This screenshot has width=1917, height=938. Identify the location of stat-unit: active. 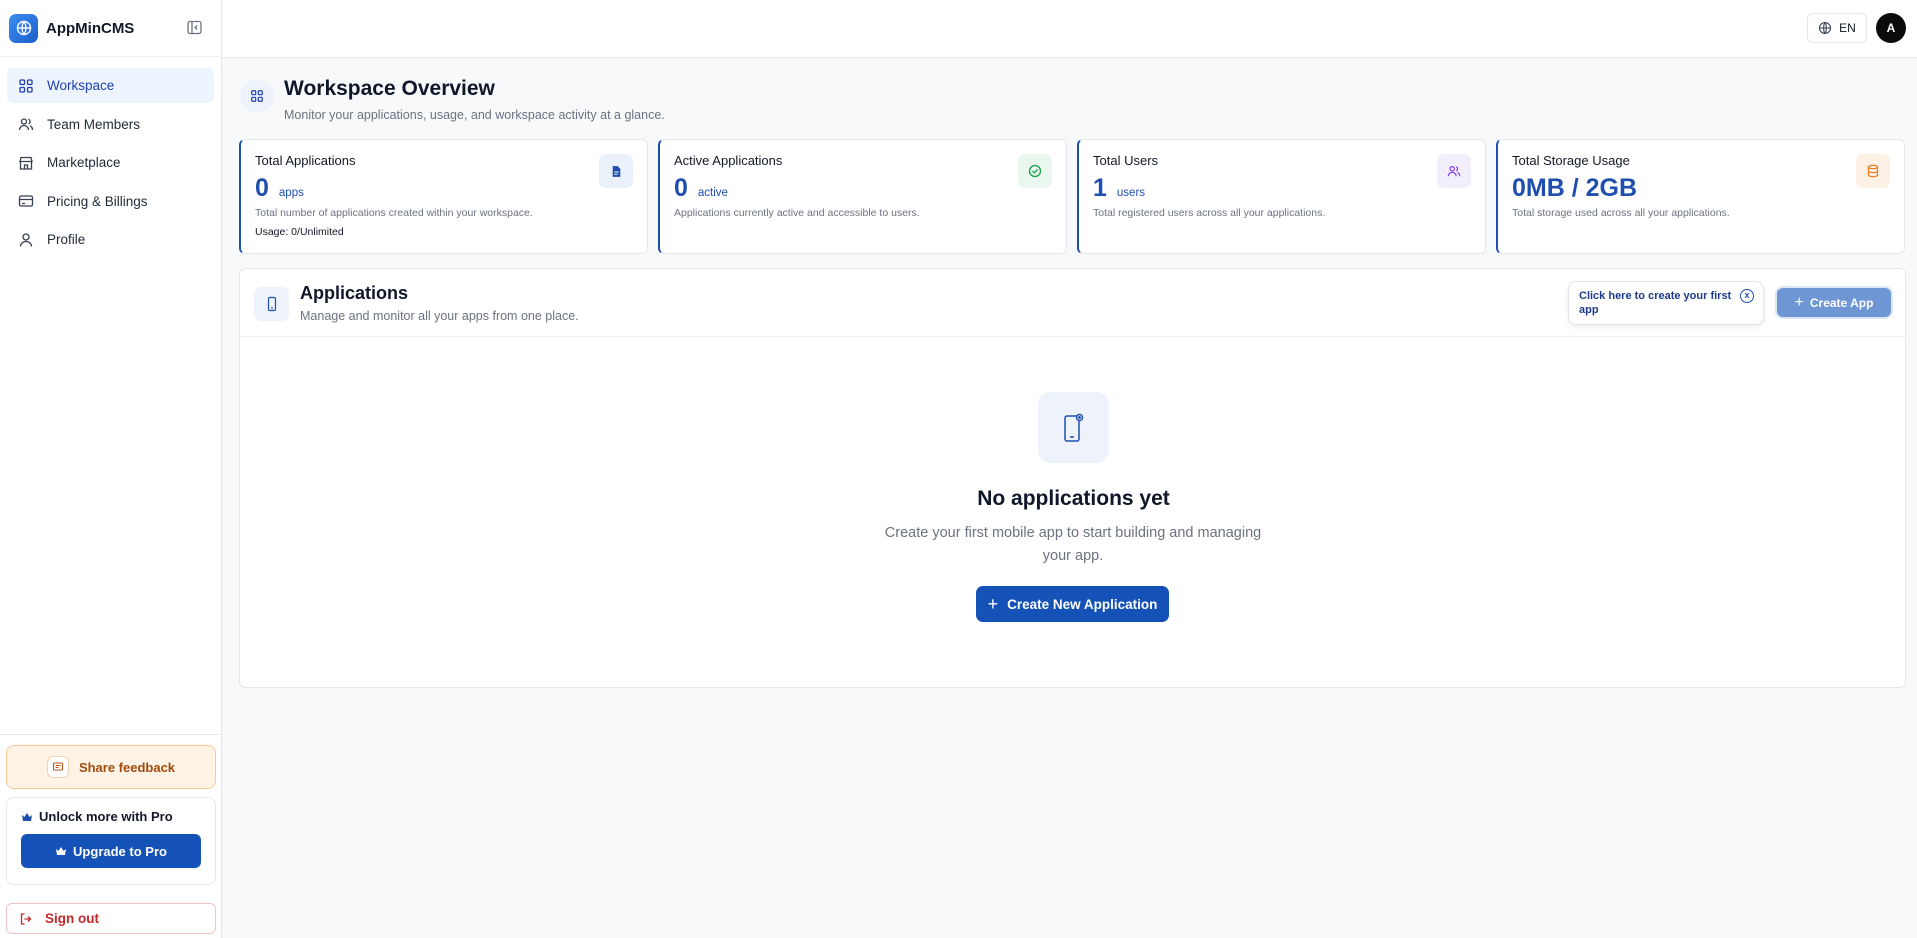
(712, 193).